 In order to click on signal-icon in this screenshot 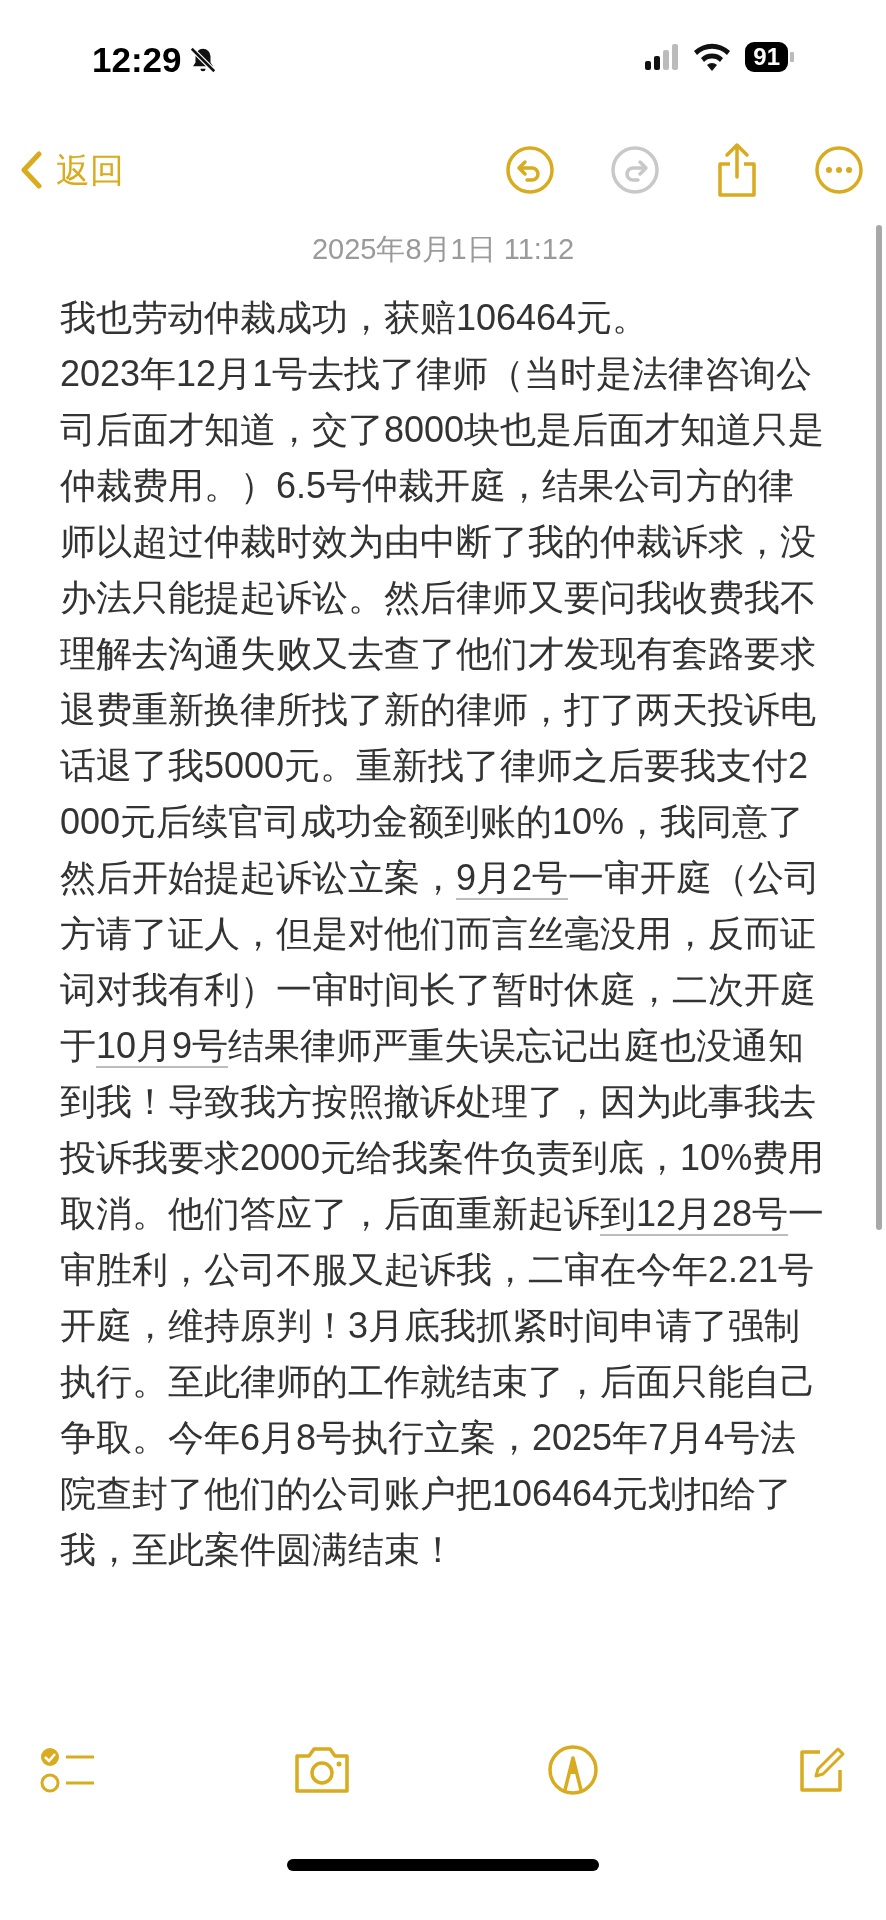, I will do `click(662, 57)`.